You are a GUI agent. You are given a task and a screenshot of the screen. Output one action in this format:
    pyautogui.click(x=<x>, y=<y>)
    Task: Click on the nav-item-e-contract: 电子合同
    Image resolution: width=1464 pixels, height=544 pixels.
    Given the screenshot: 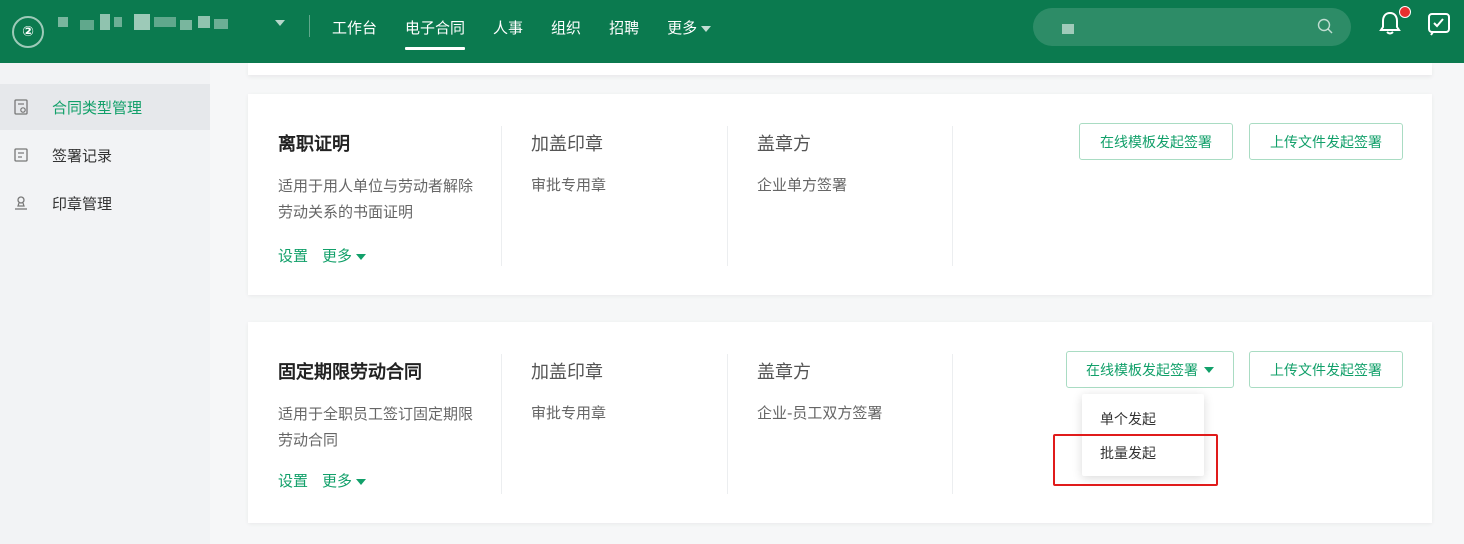 What is the action you would take?
    pyautogui.click(x=435, y=33)
    